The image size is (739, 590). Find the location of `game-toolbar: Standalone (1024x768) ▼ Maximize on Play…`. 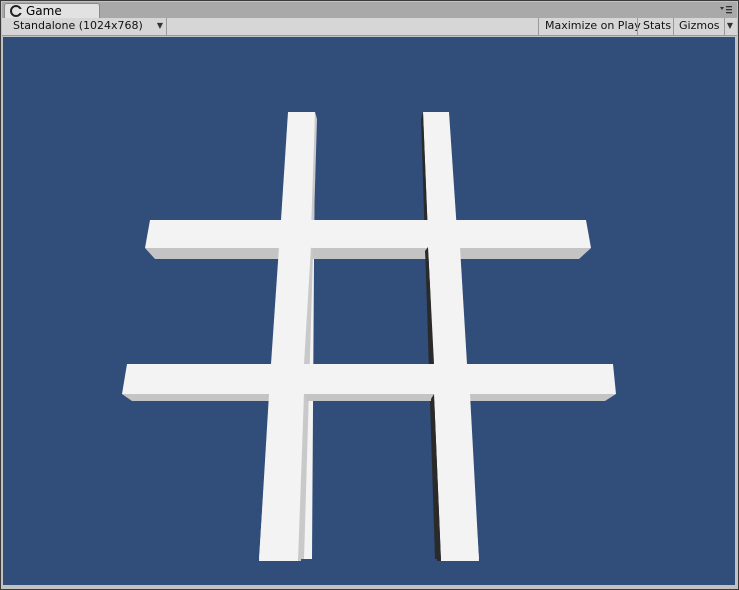

game-toolbar: Standalone (1024x768) ▼ Maximize on Play… is located at coordinates (369, 27).